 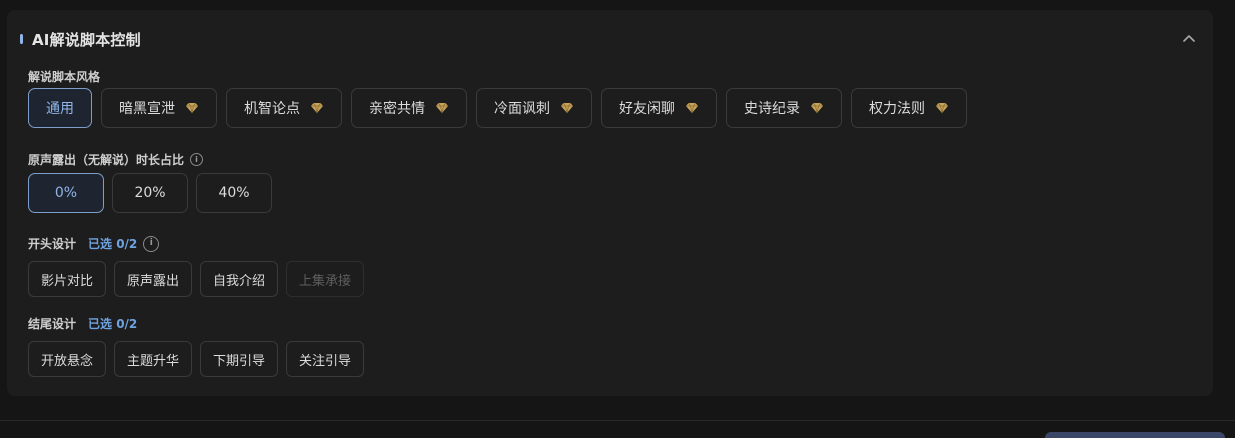 I want to click on opening-section-label: 开头设计 已选 0/2 i, so click(x=94, y=243).